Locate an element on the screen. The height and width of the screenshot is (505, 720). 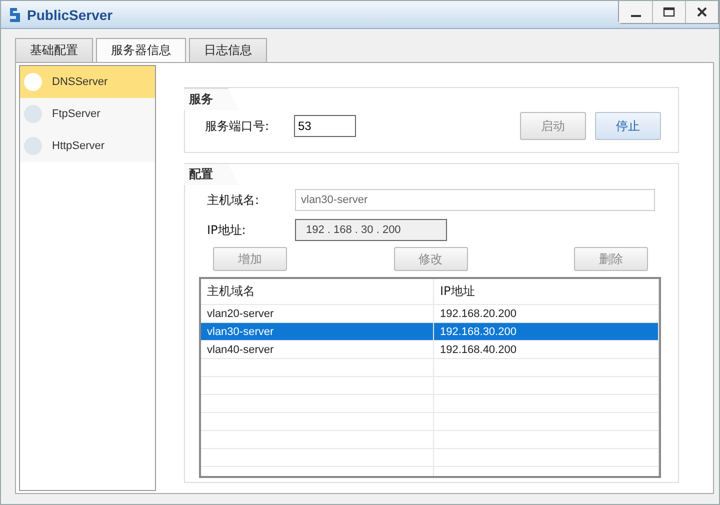
minimize-button is located at coordinates (635, 12).